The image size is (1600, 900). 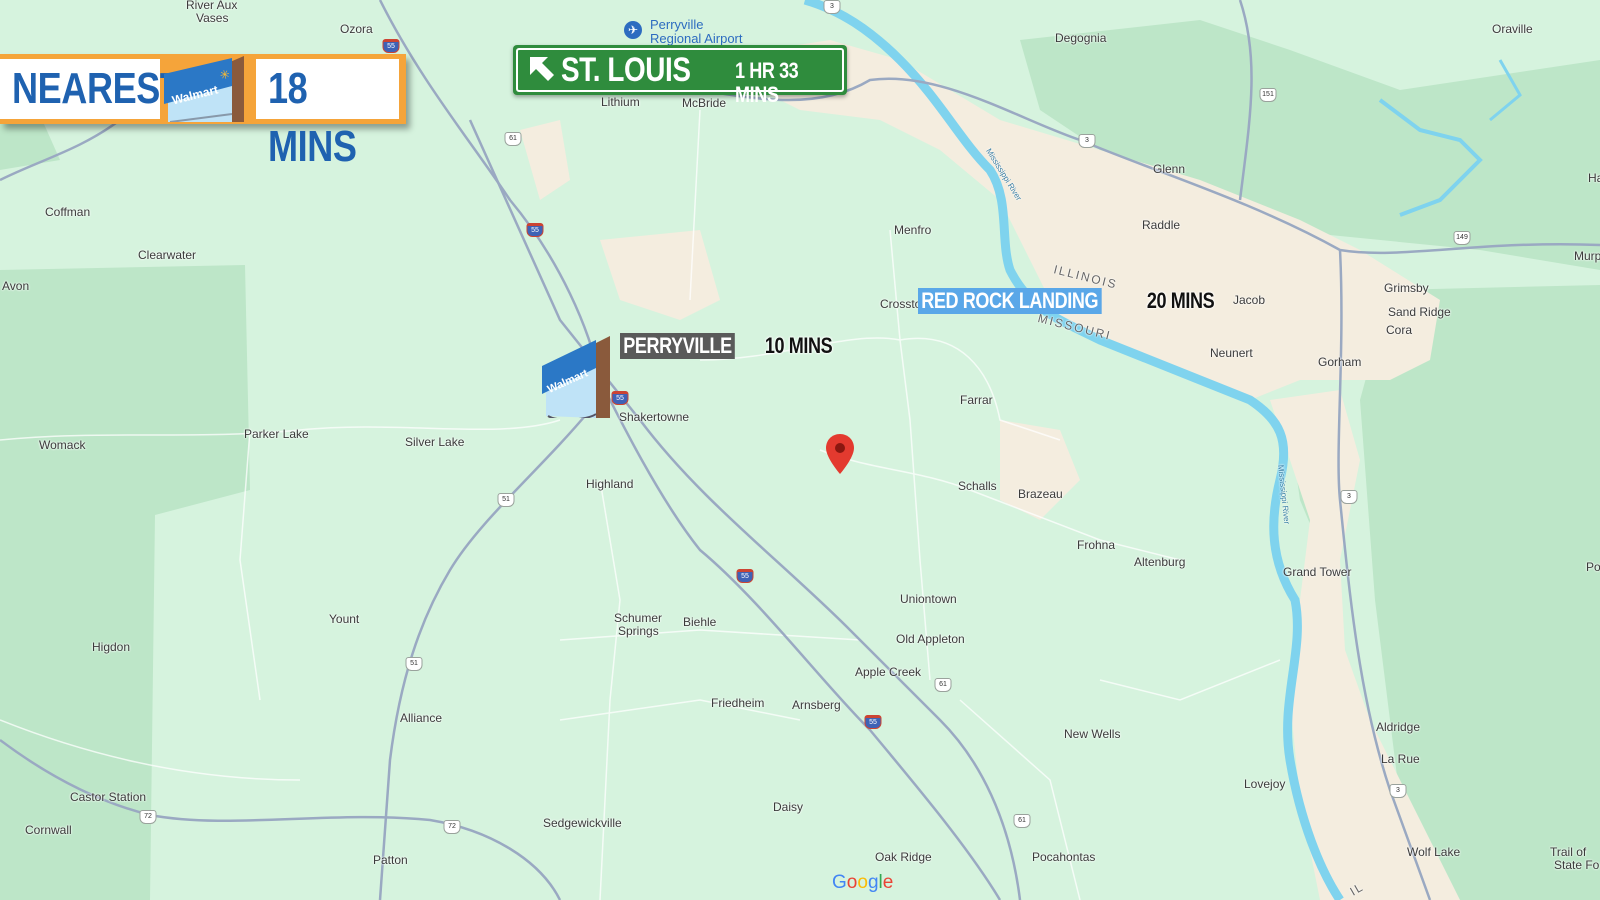 What do you see at coordinates (1594, 178) in the screenshot?
I see `place-label: Ha` at bounding box center [1594, 178].